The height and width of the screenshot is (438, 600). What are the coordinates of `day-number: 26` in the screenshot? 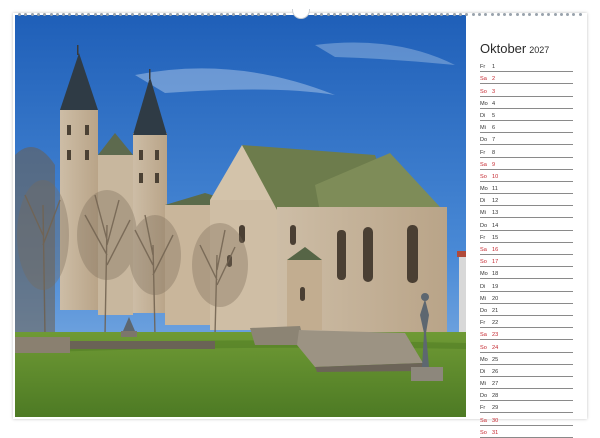 It's located at (495, 371).